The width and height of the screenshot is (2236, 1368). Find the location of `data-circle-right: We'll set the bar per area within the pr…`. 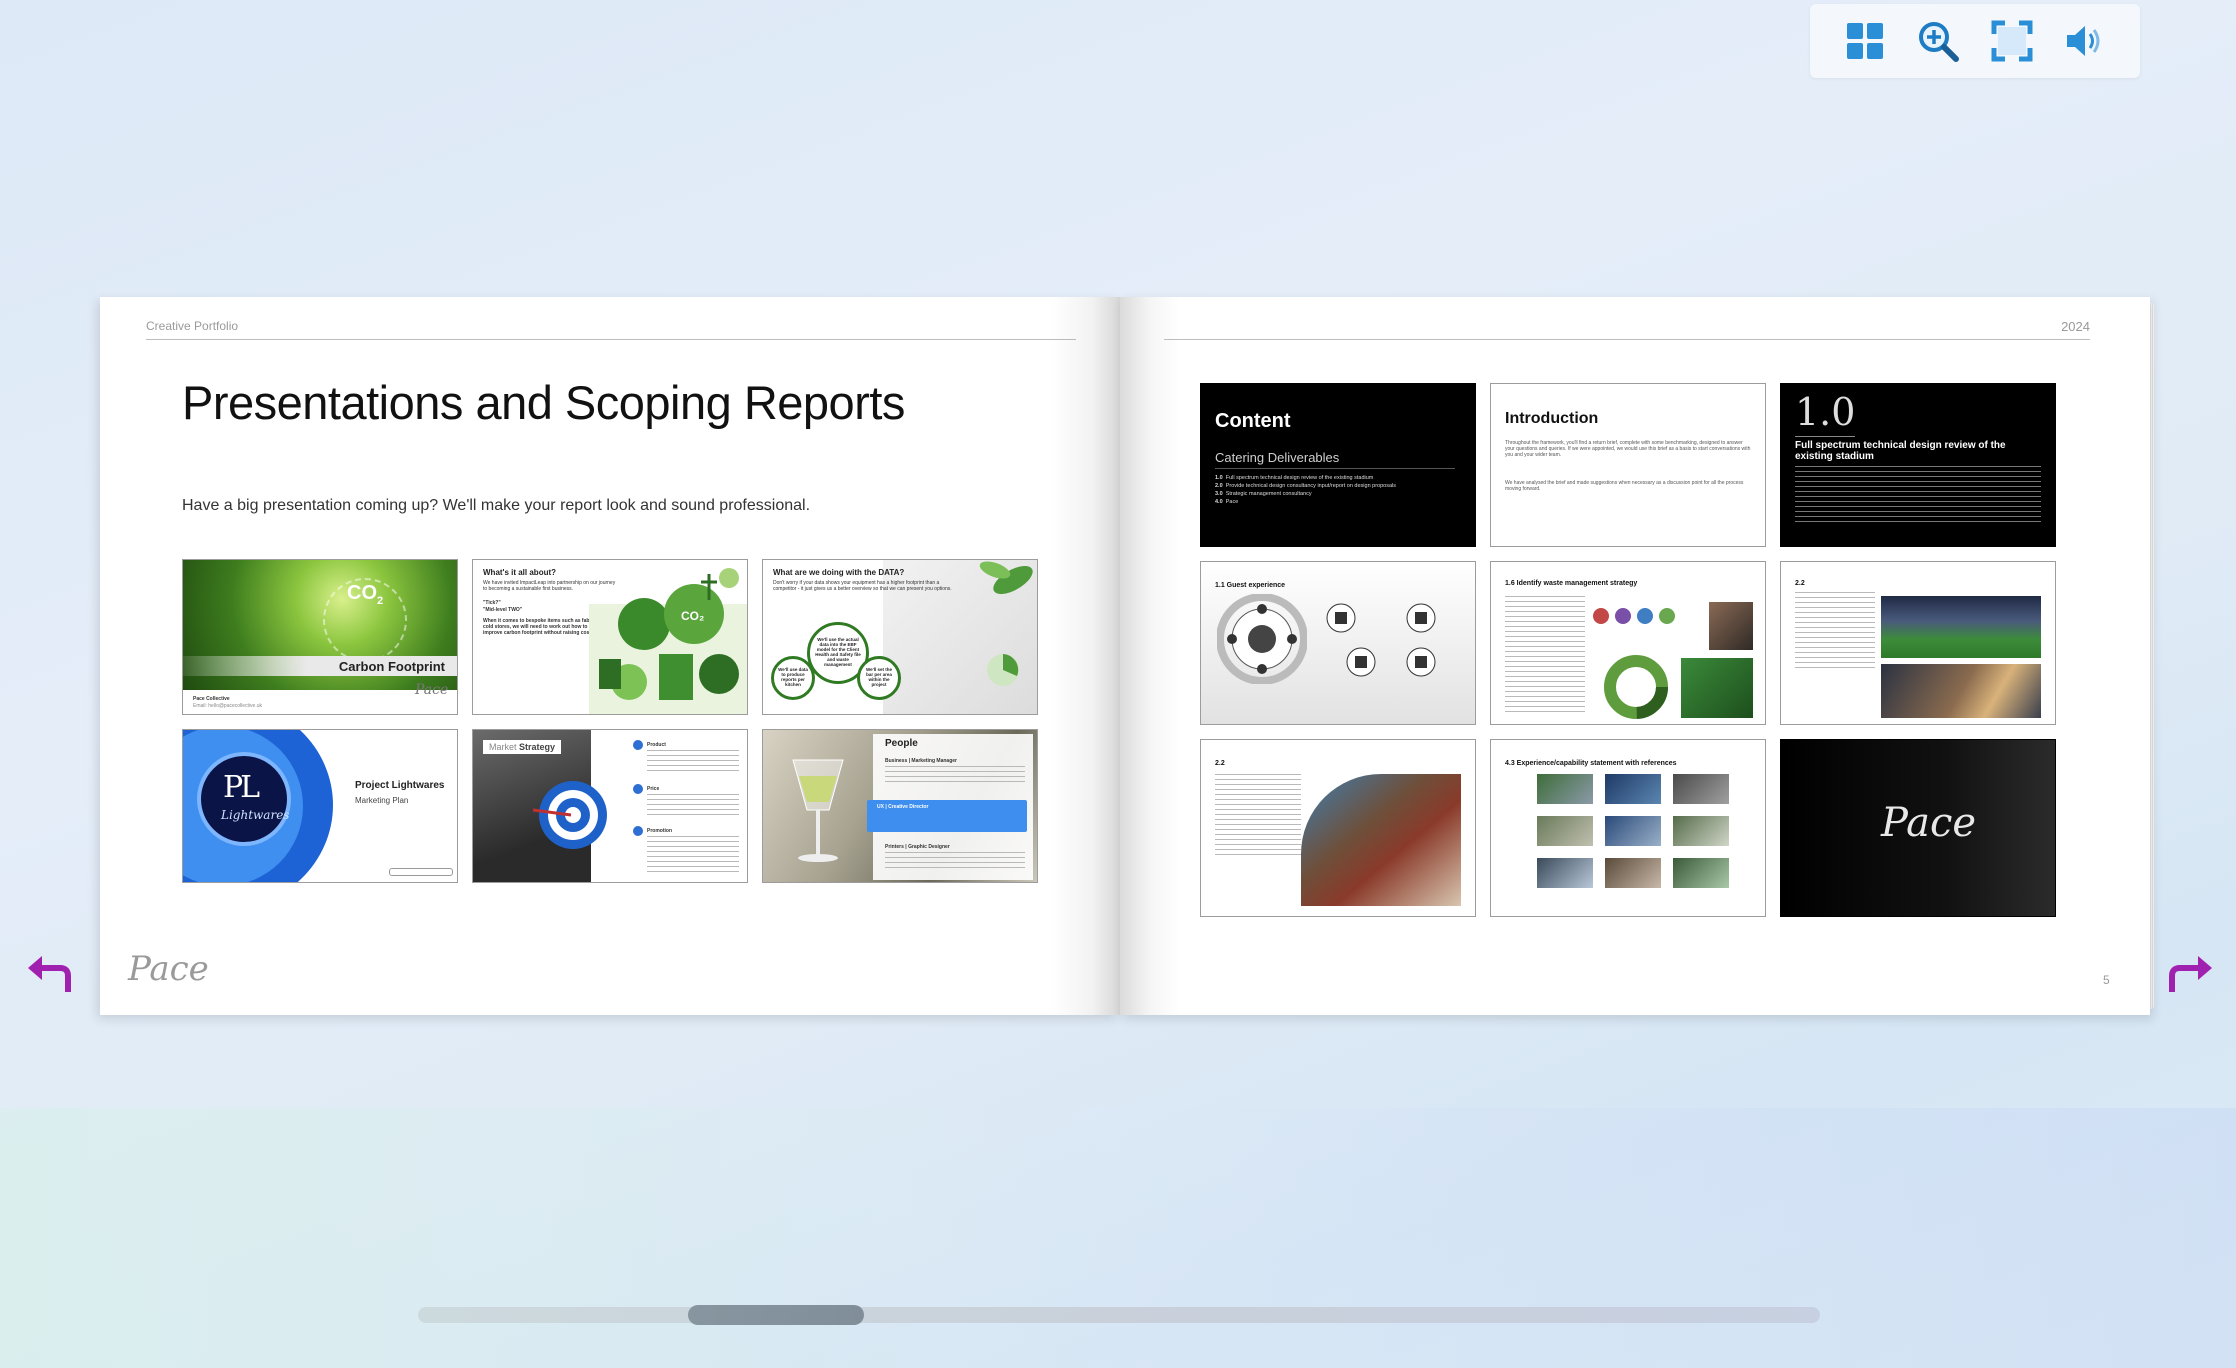

data-circle-right: We'll set the bar per area within the pr… is located at coordinates (879, 678).